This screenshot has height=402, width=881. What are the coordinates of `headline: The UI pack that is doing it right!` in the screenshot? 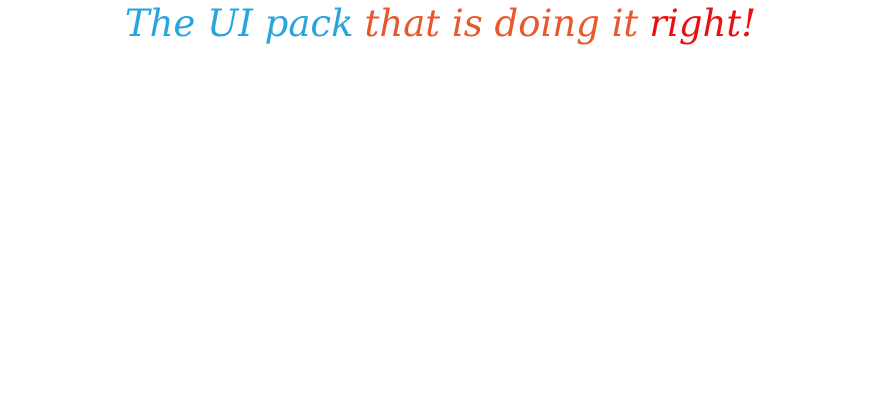 It's located at (440, 24).